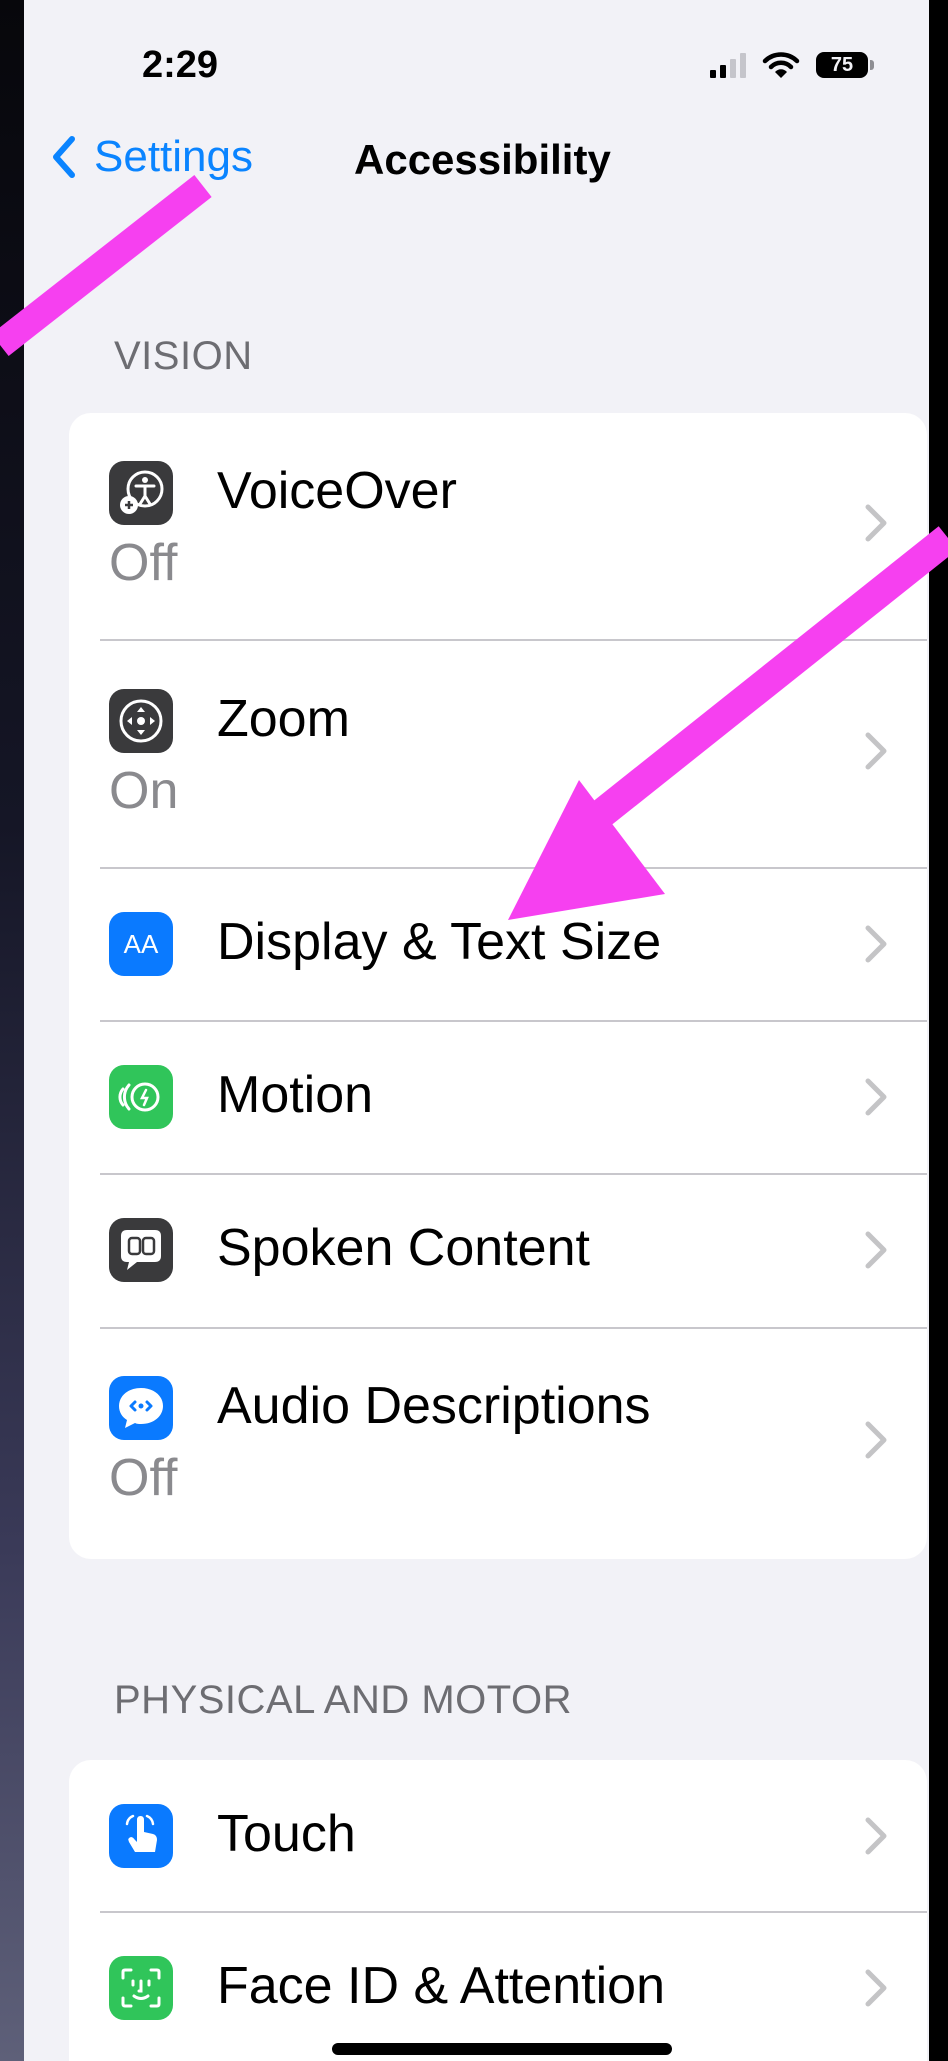 The image size is (948, 2061). I want to click on row-motion: Motion, so click(498, 1097).